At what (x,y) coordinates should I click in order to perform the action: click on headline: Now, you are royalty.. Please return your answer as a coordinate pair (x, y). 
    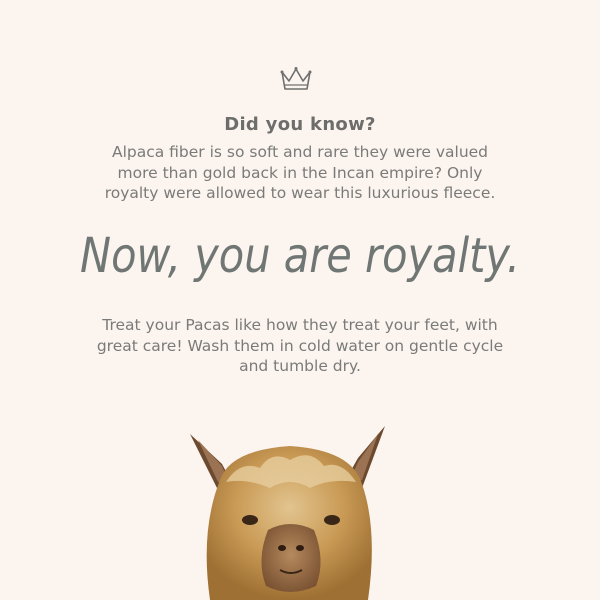
    Looking at the image, I should click on (300, 262).